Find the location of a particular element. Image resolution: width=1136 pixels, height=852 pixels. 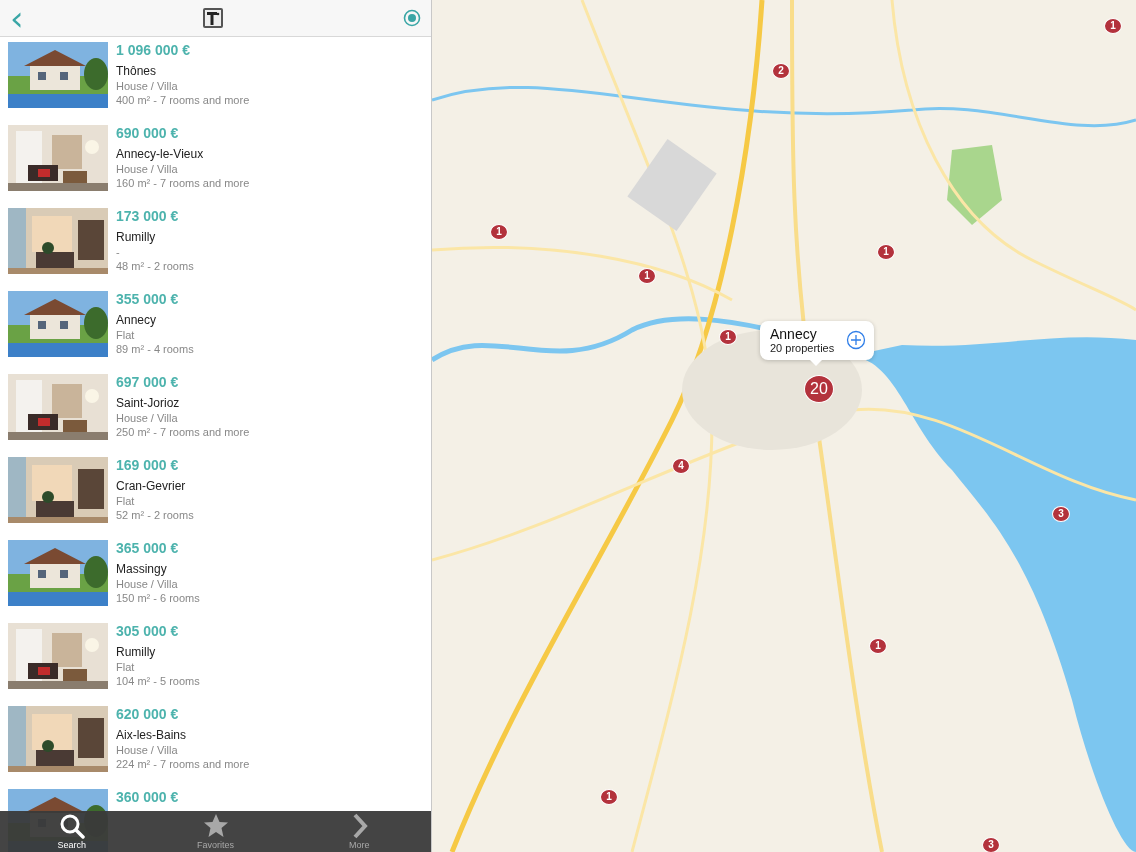

town-name: Saint-Jorioz is located at coordinates (148, 403).